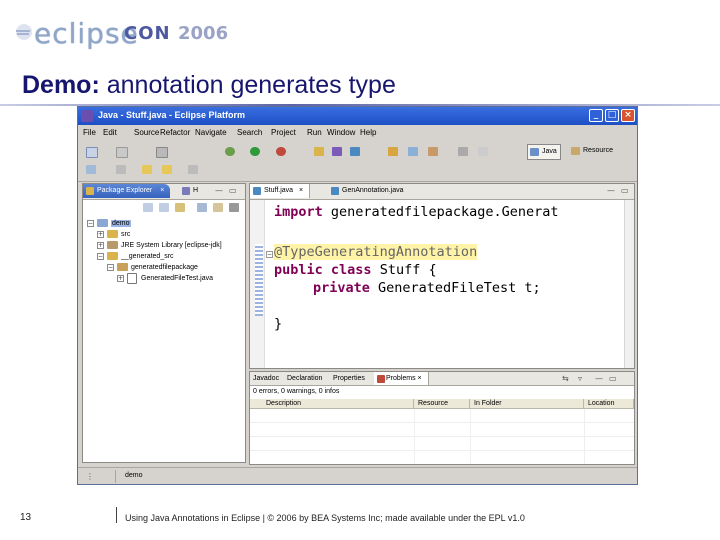 The width and height of the screenshot is (720, 540). I want to click on external-tools-icon, so click(281, 151).